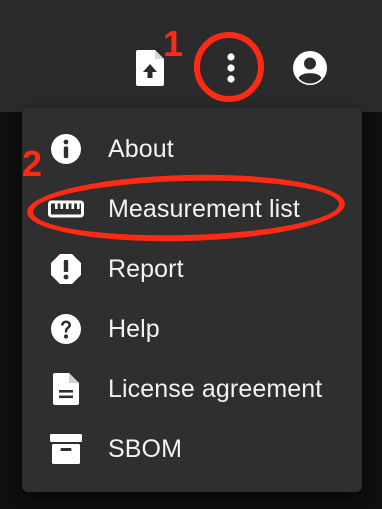 The height and width of the screenshot is (509, 382). I want to click on account-circle-icon, so click(310, 68).